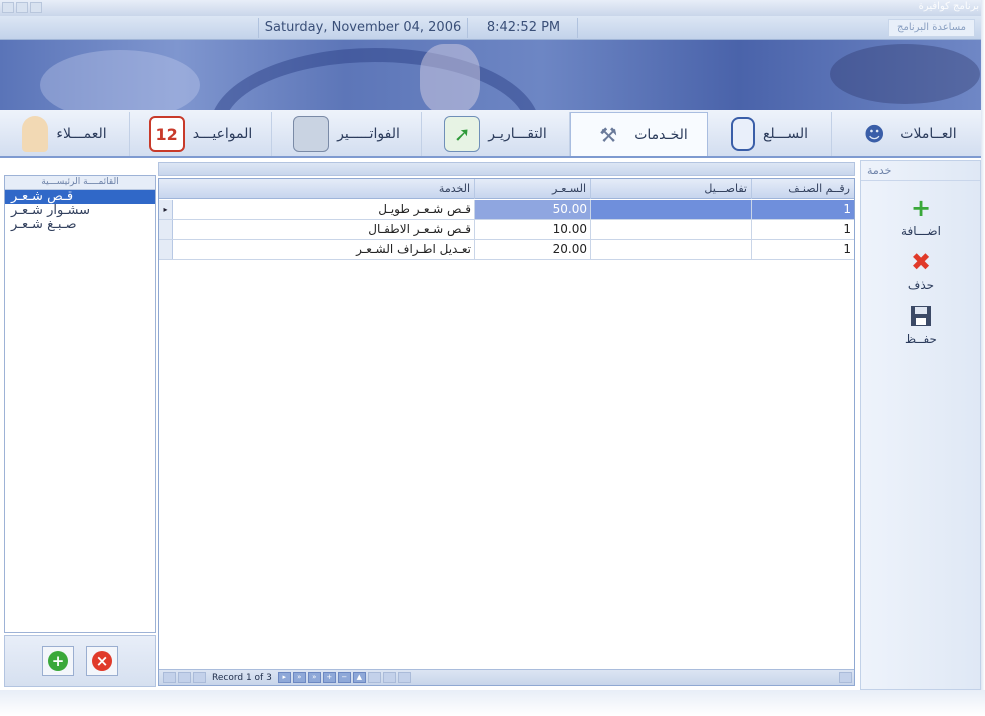 The height and width of the screenshot is (716, 985). I want to click on column-header-service: الخدمة, so click(317, 189).